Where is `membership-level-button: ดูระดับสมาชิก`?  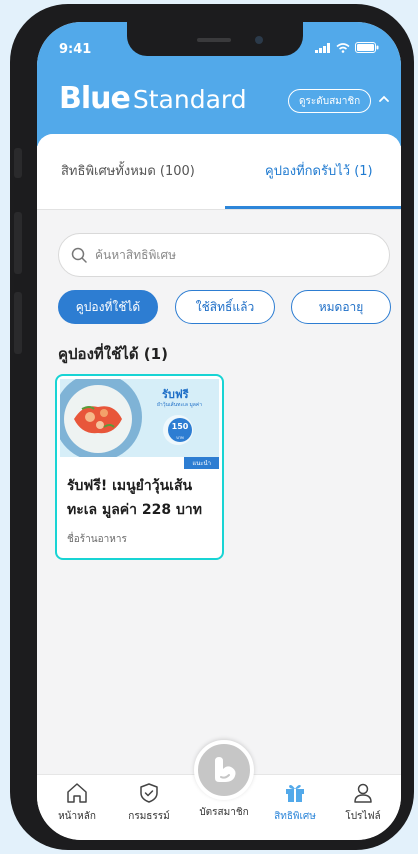 membership-level-button: ดูระดับสมาชิก is located at coordinates (330, 101).